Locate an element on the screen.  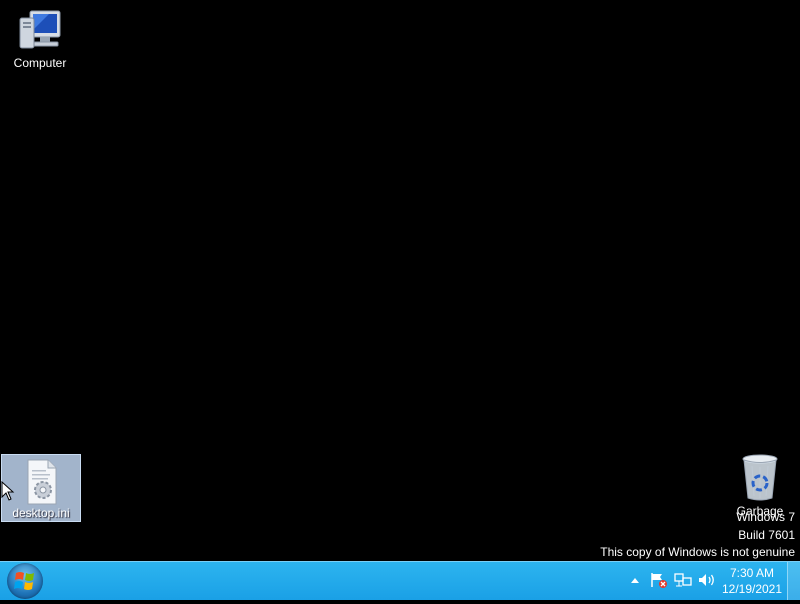
desktop-icon-label: desktop.ini is located at coordinates (41, 513).